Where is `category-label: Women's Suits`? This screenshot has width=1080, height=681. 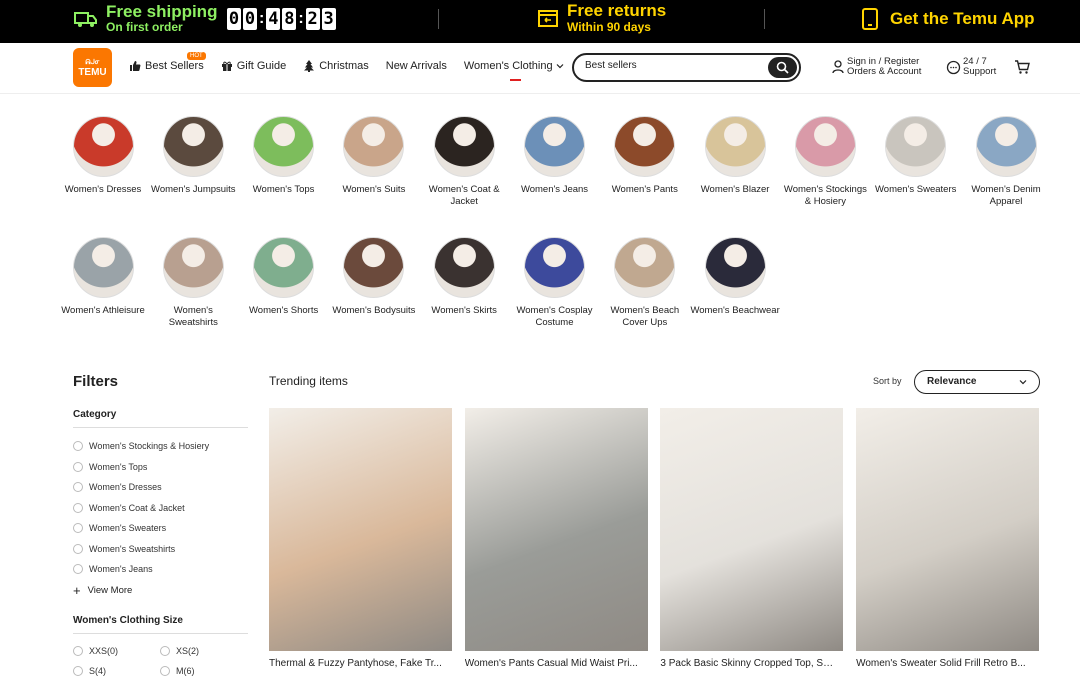 category-label: Women's Suits is located at coordinates (374, 189).